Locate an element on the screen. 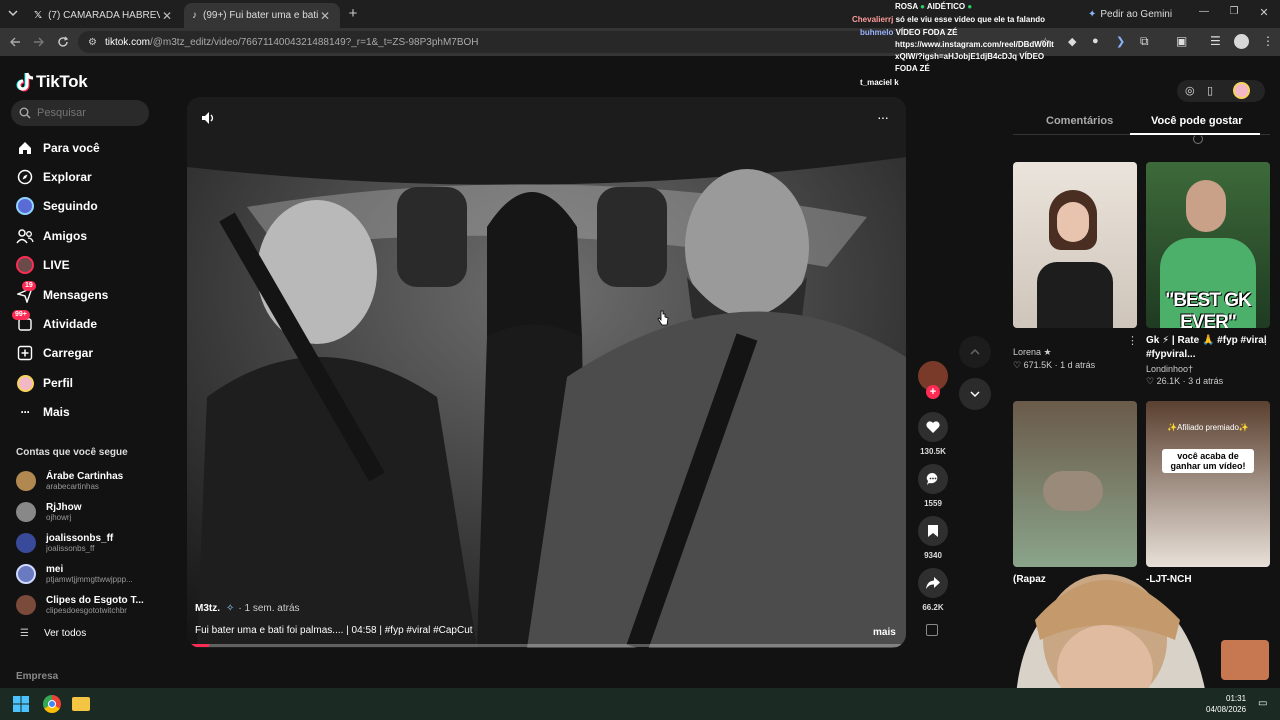 This screenshot has height=720, width=1280. tab-comentarios: Comentários is located at coordinates (1079, 121).